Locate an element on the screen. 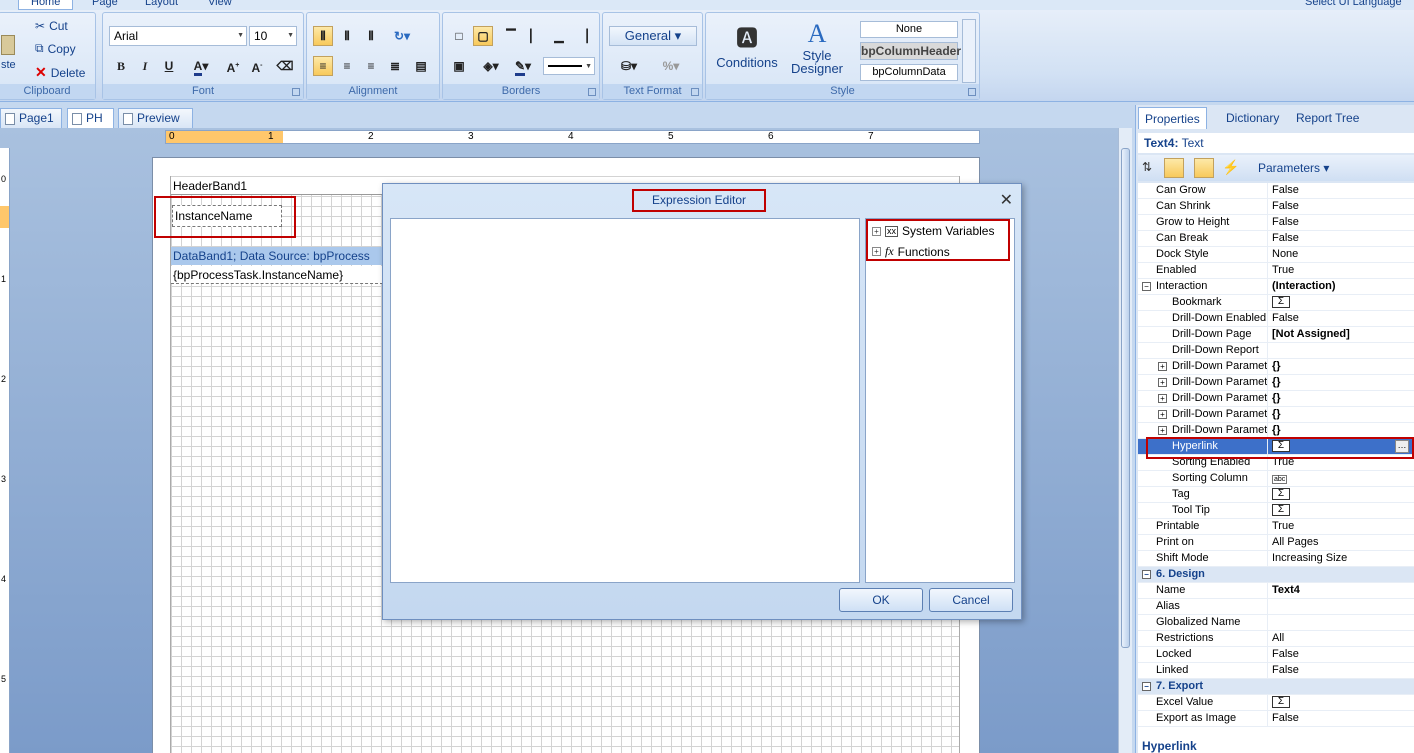 Image resolution: width=1414 pixels, height=753 pixels. property-value: [Not Assigned] is located at coordinates (1311, 334).